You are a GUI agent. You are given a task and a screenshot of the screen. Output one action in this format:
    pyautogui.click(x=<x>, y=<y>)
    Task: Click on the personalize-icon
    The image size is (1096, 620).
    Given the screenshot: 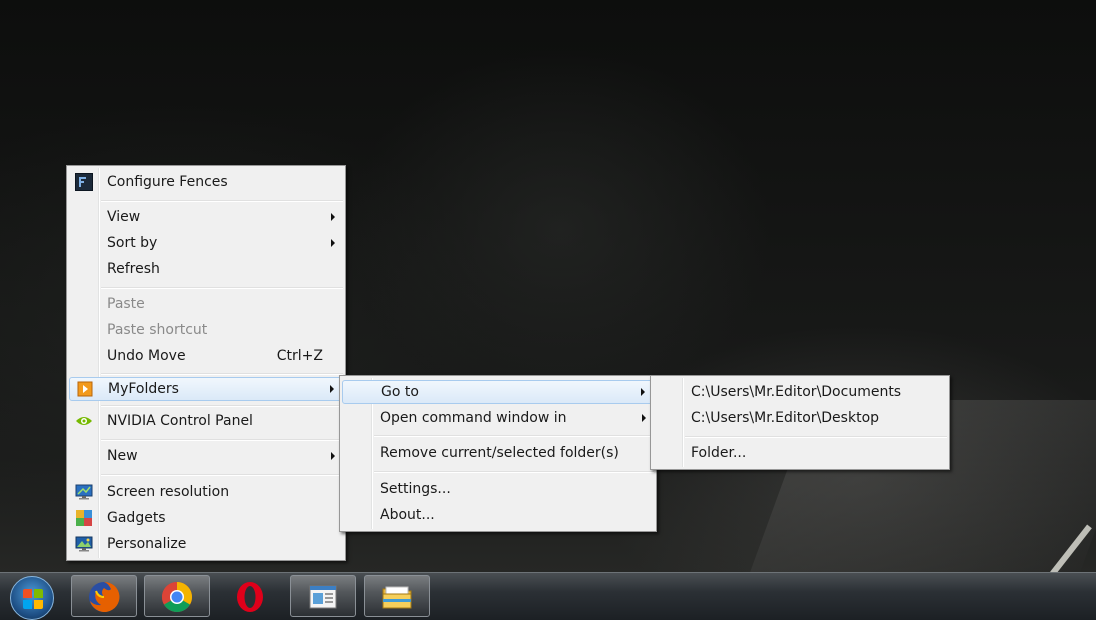 What is the action you would take?
    pyautogui.click(x=84, y=544)
    